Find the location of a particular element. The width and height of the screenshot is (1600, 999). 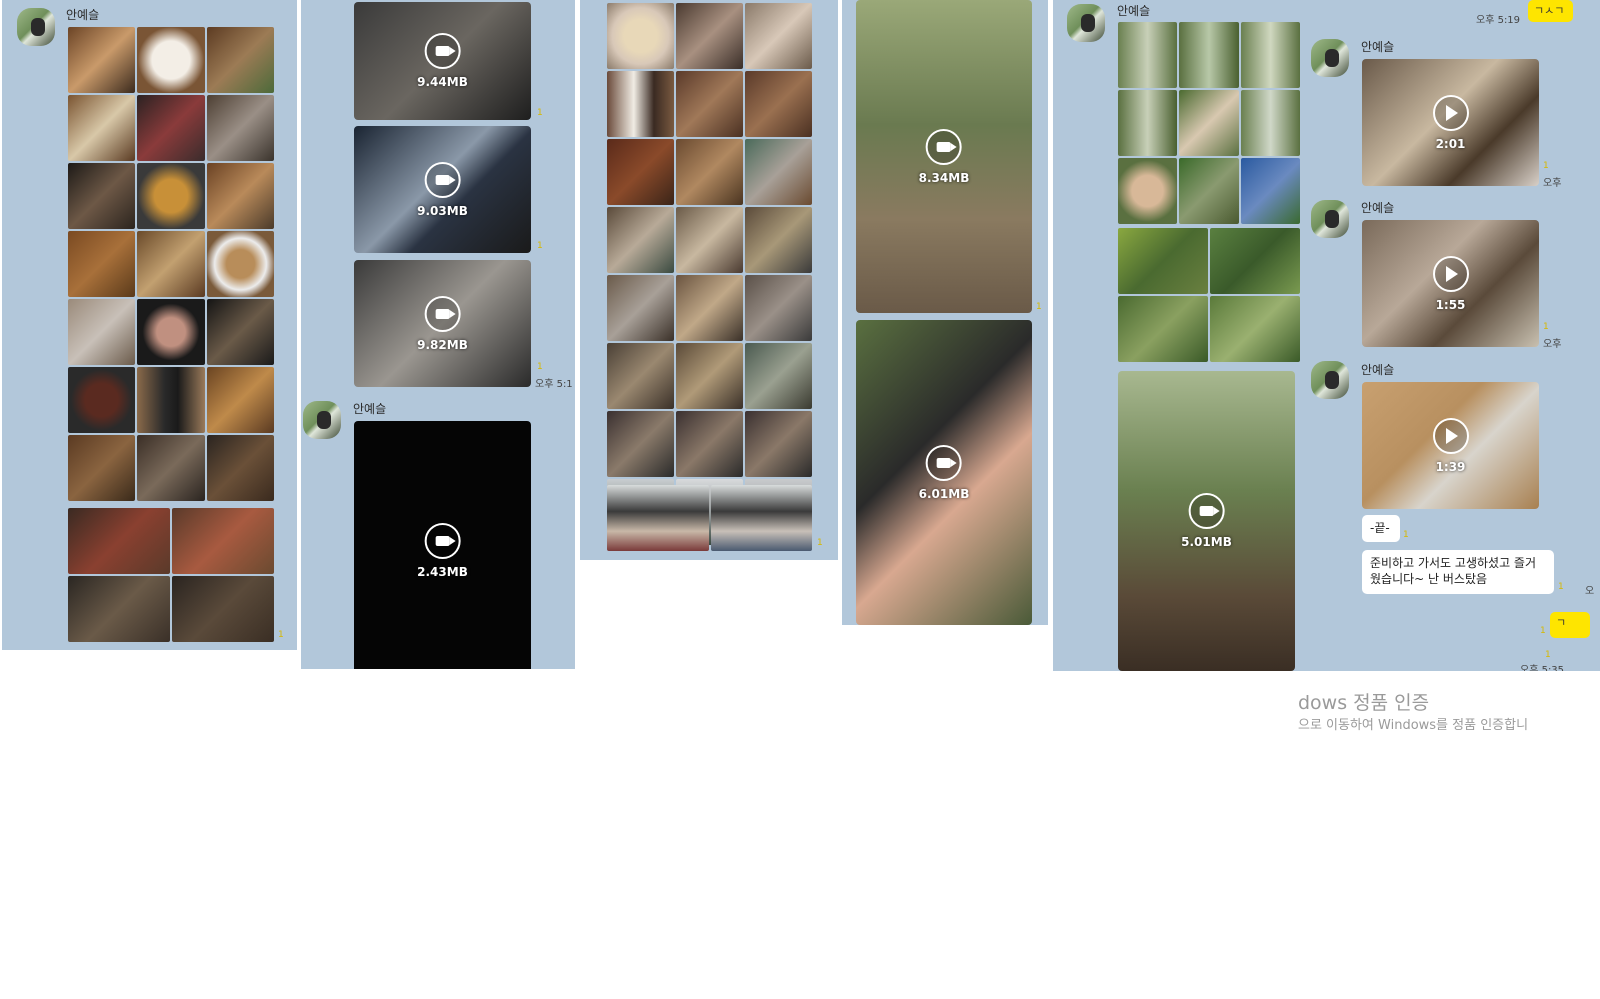

video-message: 8.34MB is located at coordinates (944, 156).